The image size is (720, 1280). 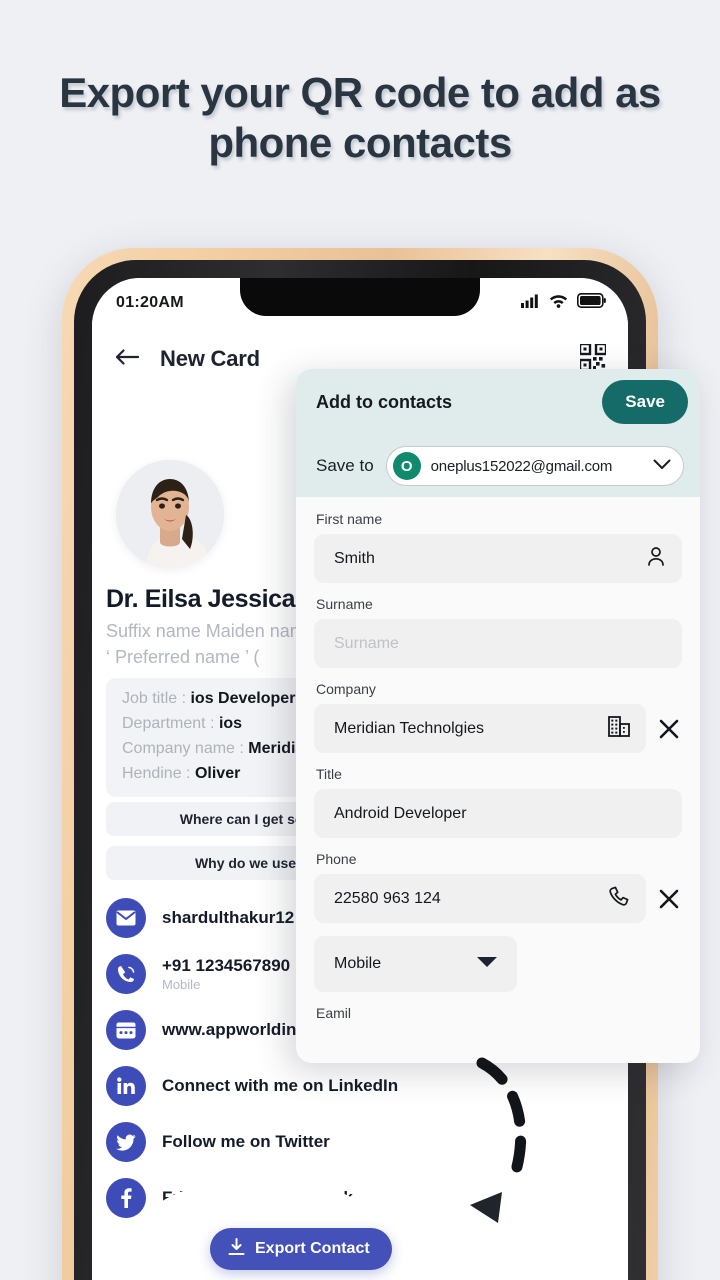 What do you see at coordinates (354, 558) in the screenshot?
I see `first-name-value: Smith` at bounding box center [354, 558].